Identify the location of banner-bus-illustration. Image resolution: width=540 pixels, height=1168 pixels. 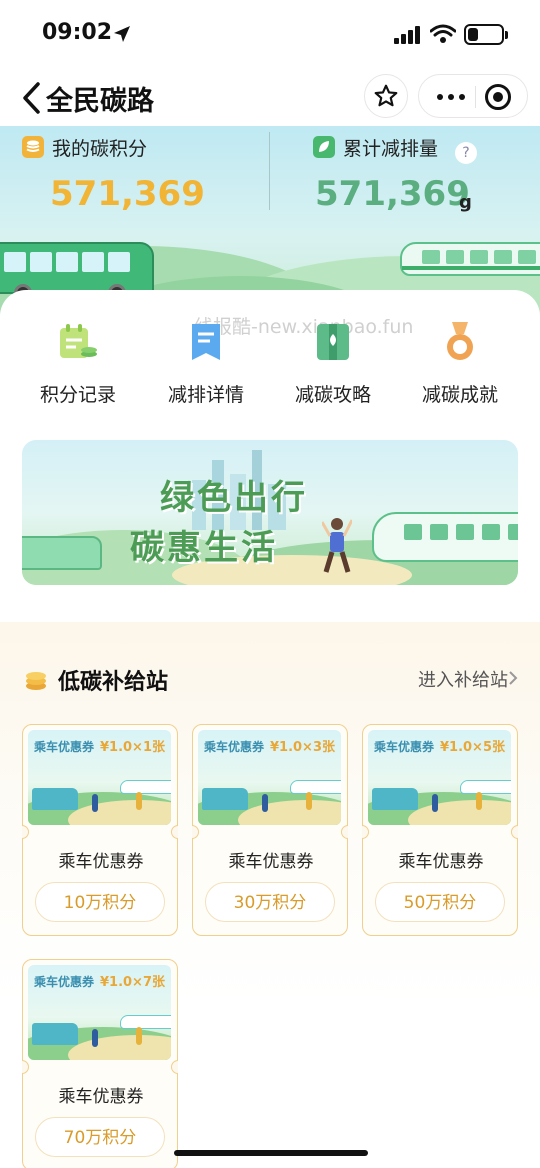
(62, 553).